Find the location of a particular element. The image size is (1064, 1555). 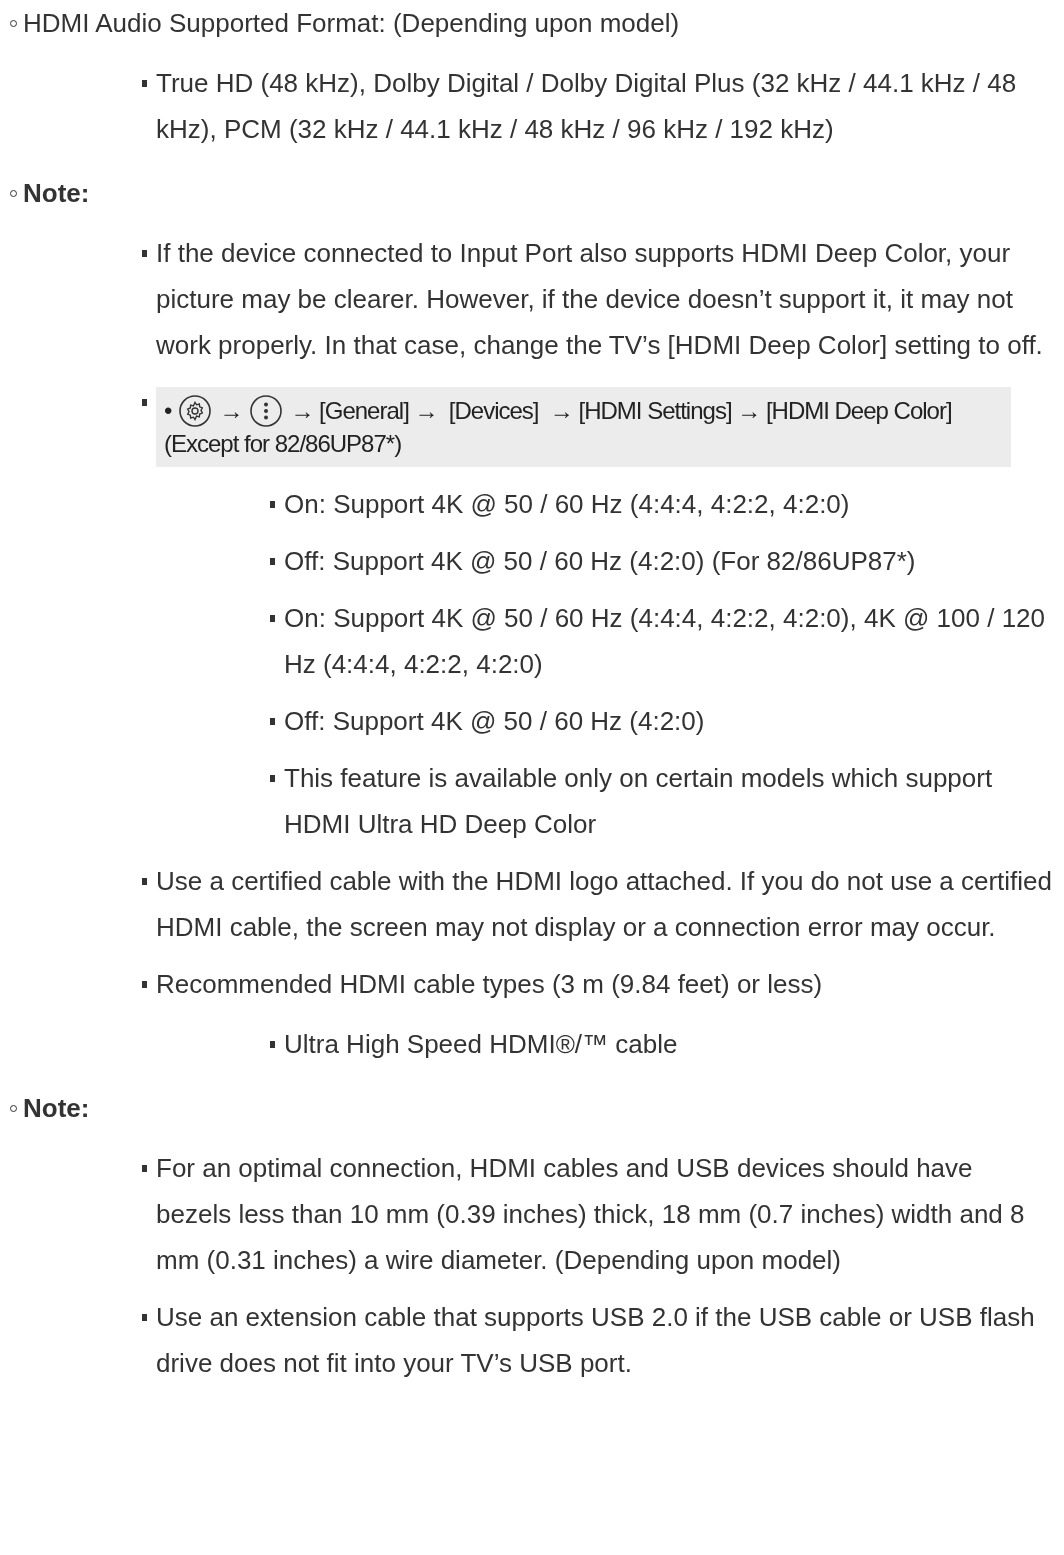

list-item-text: True HD (48 kHz), Dolby Digital / Dolby Digital Plus (32 kHz / 44.1 kHz / 48 kHz), PCM (32 kHz / 44.1 kHz / 48 kHz / 96 kHz / 192 kHz) is located at coordinates (587, 106).